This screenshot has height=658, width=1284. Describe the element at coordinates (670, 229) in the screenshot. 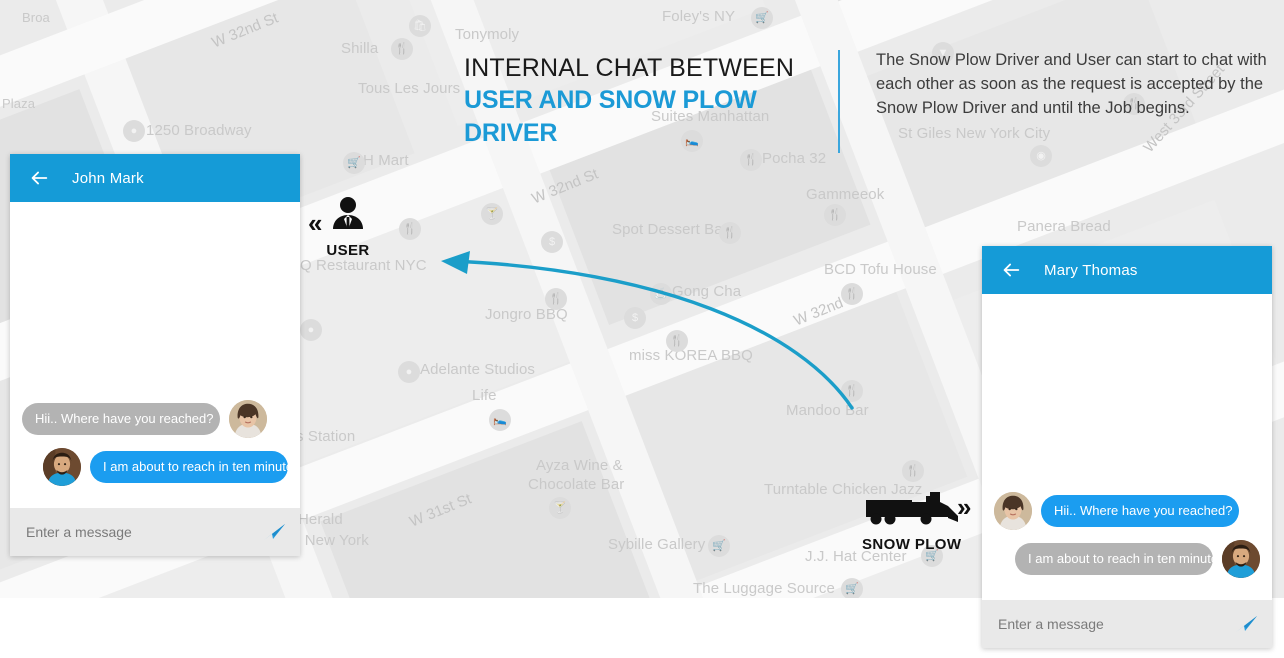

I see `map-poi-label: Spot Dessert Bar` at that location.